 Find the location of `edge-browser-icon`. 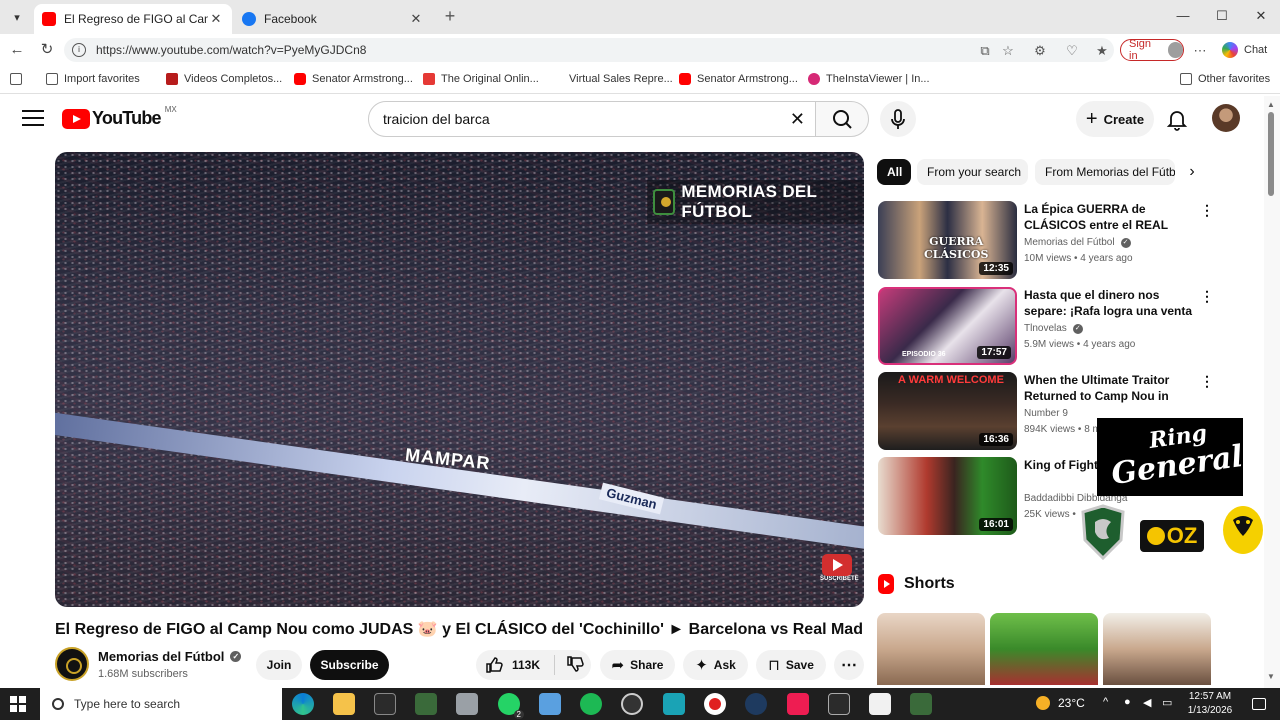

edge-browser-icon is located at coordinates (303, 704).